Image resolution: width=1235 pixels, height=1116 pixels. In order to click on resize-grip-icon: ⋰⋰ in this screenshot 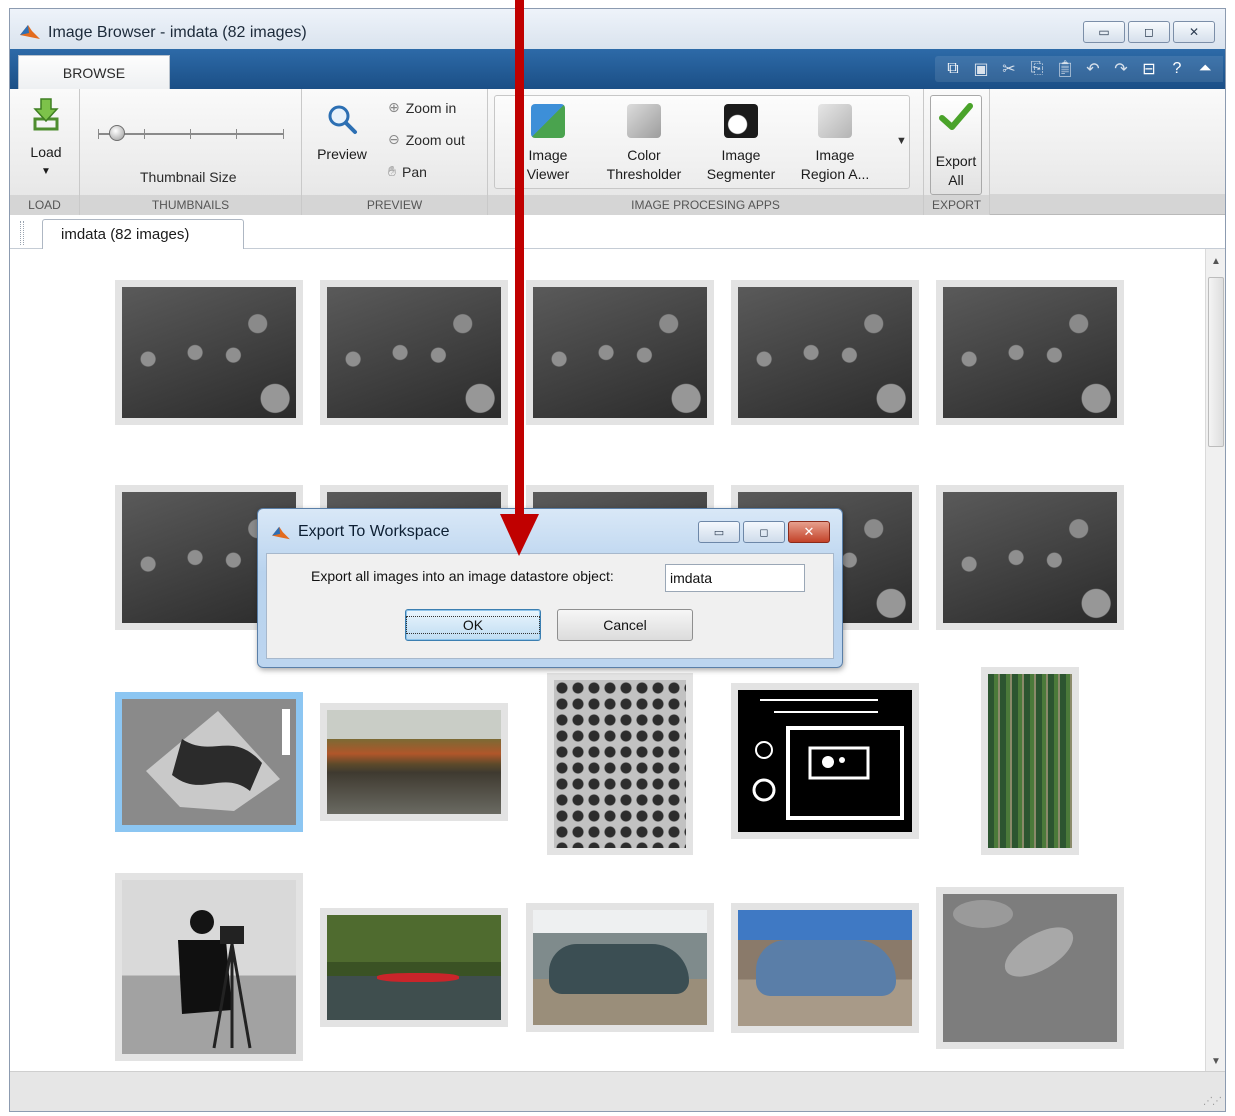, I will do `click(1212, 1101)`.